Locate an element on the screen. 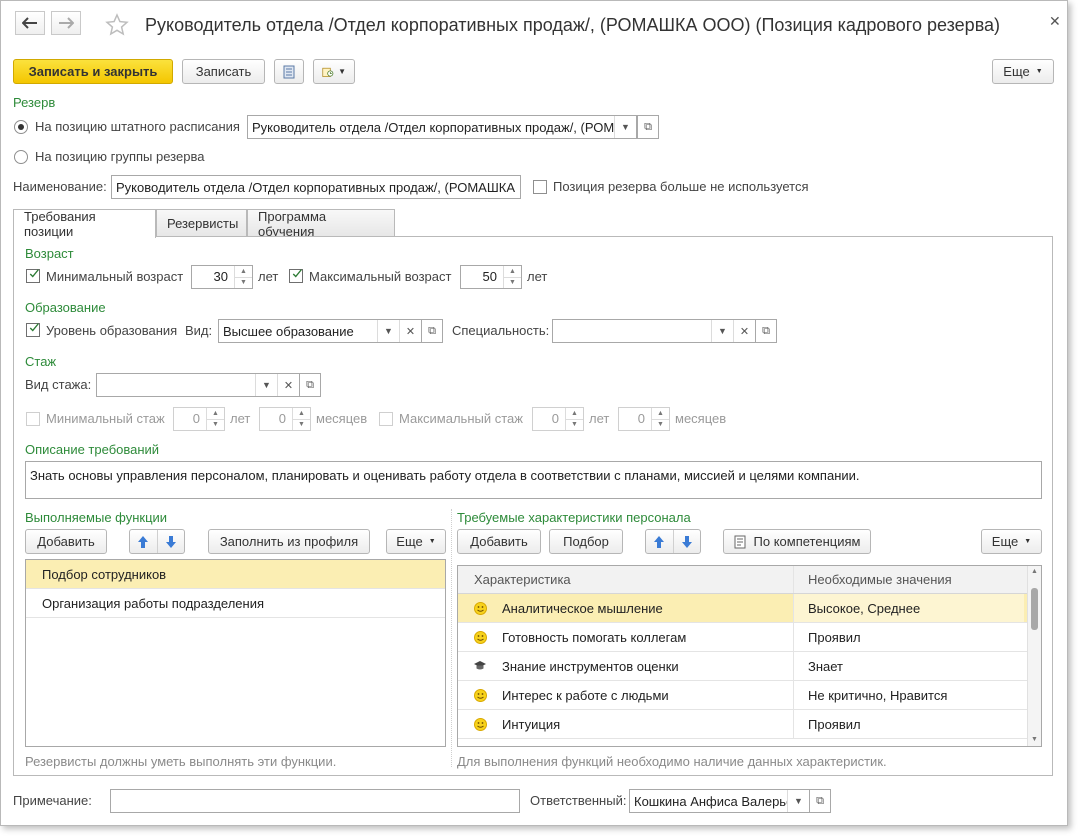 The height and width of the screenshot is (840, 1080). favorite-star-icon is located at coordinates (117, 26).